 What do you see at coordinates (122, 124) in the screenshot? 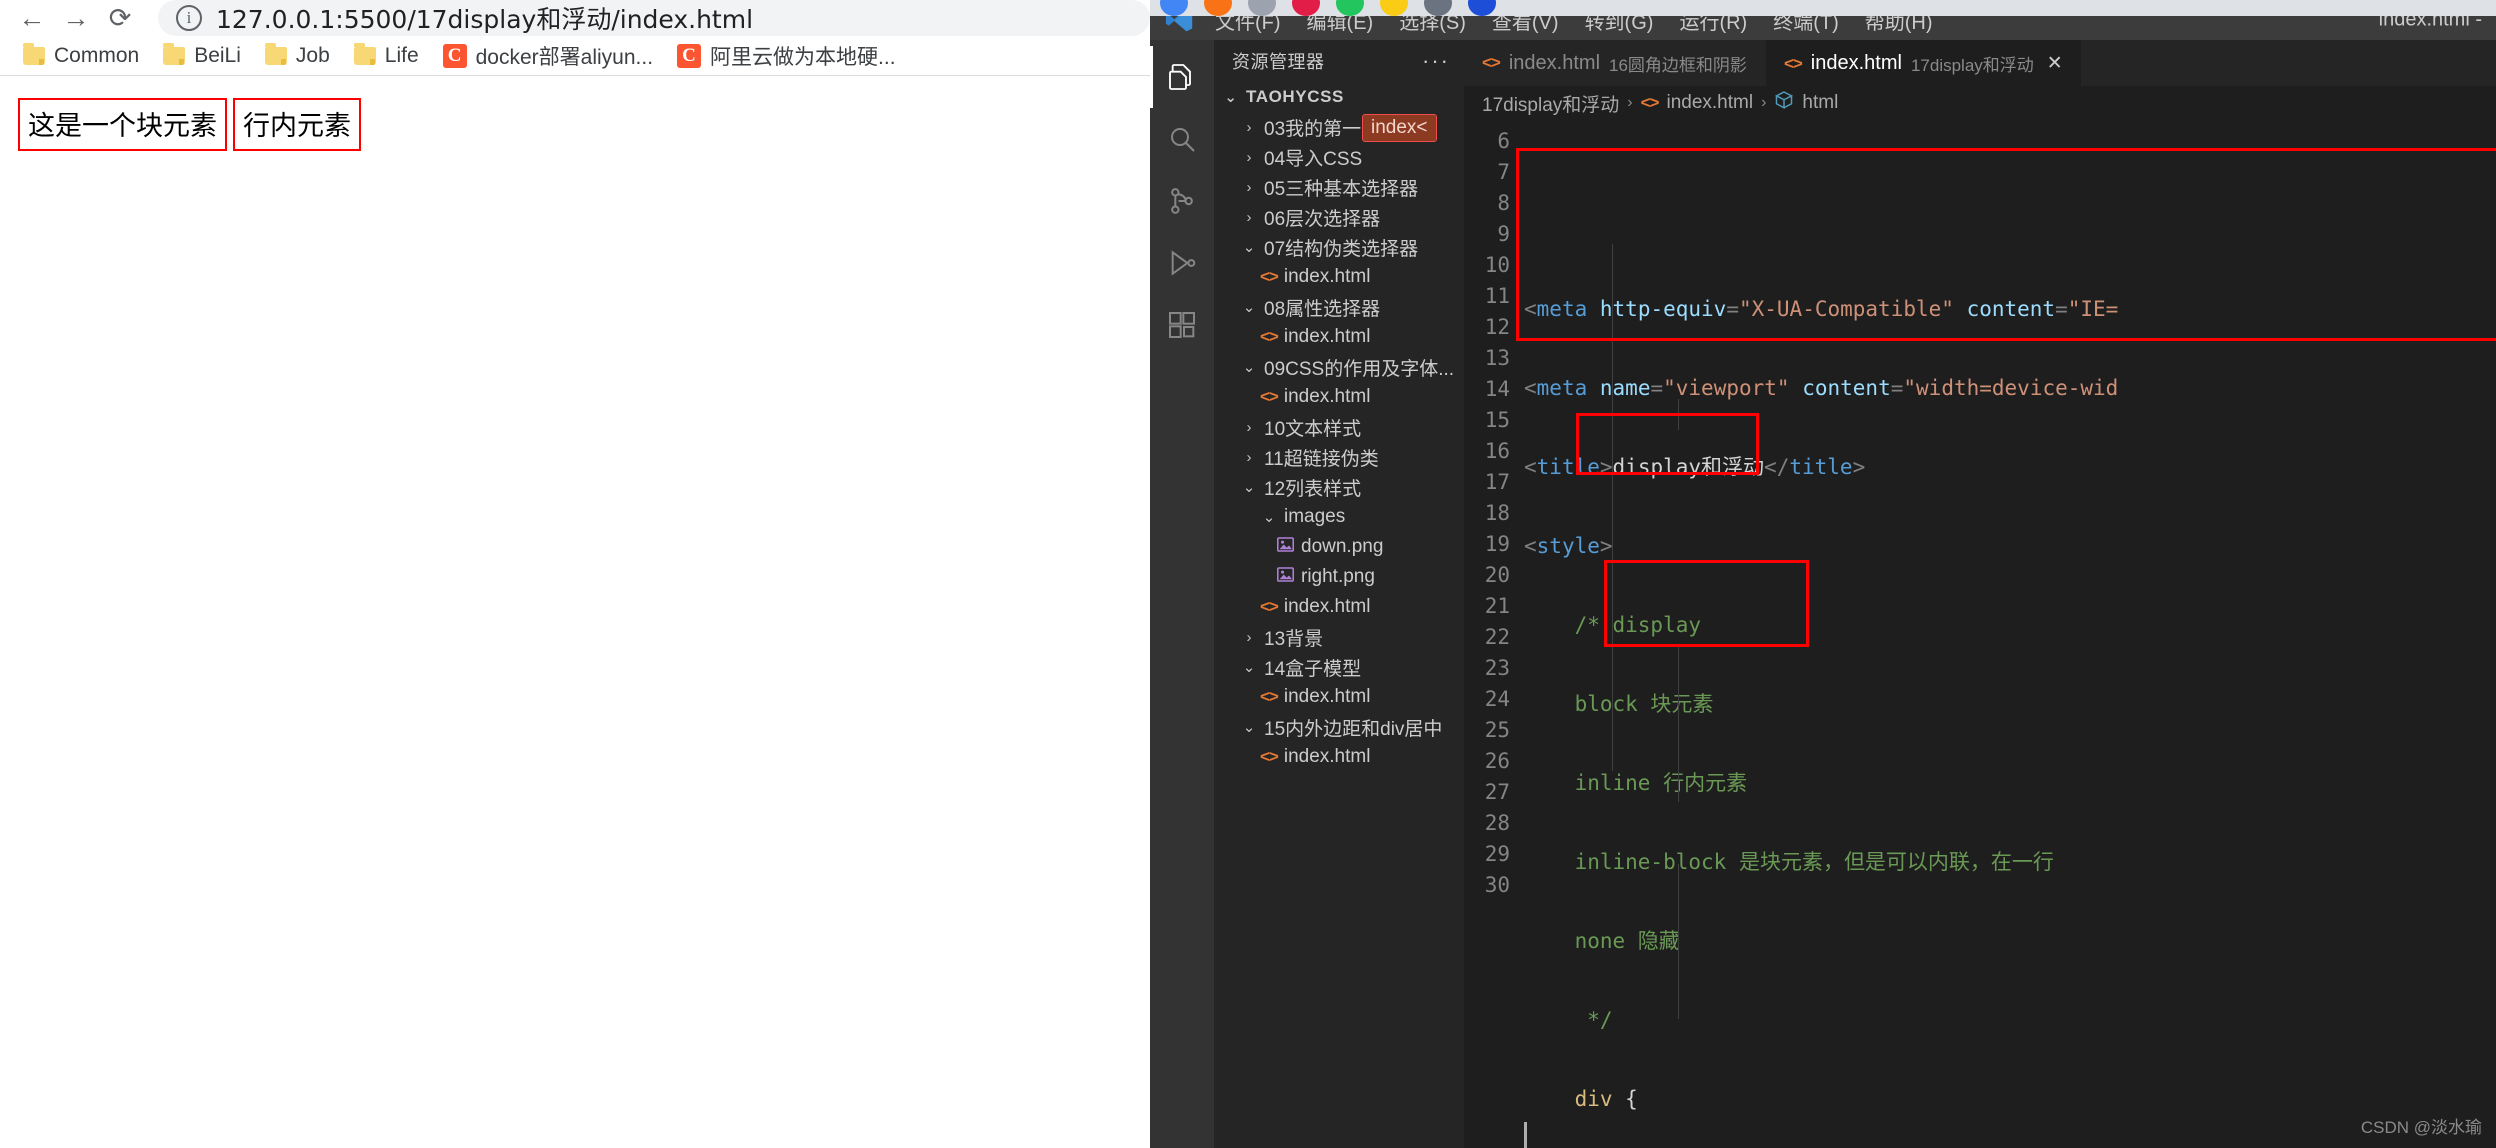
I see `block-element-box: 这是一个块元素` at bounding box center [122, 124].